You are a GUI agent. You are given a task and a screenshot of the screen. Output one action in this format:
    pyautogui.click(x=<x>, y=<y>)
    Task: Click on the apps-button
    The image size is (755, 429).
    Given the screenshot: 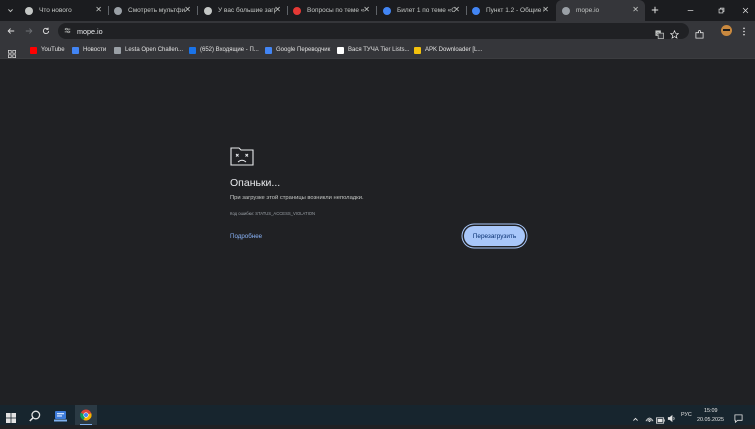 What is the action you would take?
    pyautogui.click(x=12, y=51)
    